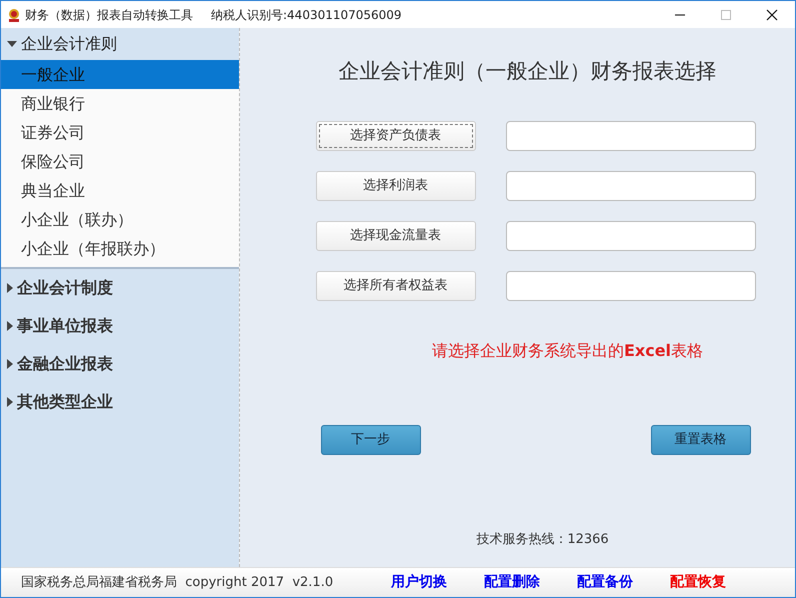 This screenshot has height=598, width=796. I want to click on sidebar-group: 金融企业报表, so click(120, 364).